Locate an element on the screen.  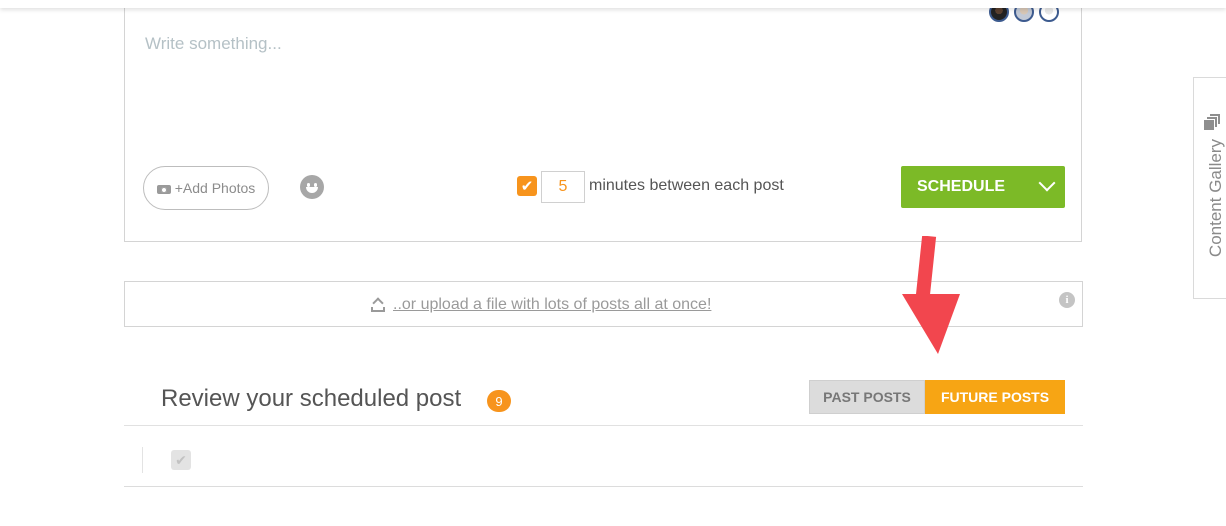
add-photos-button: +Add Photos is located at coordinates (206, 188).